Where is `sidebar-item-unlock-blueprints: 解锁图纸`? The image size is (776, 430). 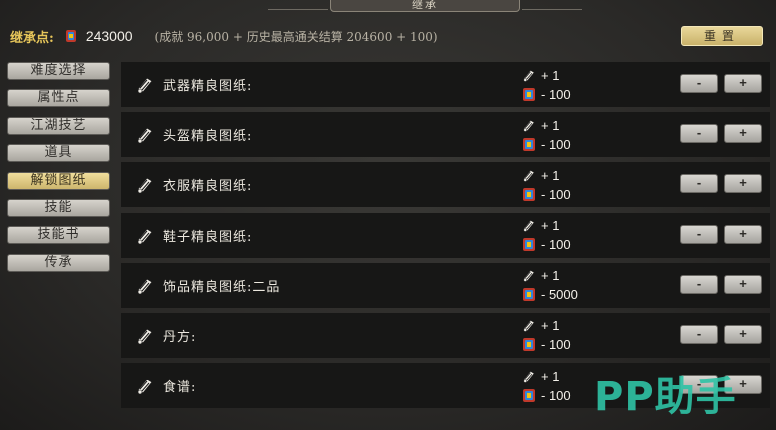
sidebar-item-unlock-blueprints: 解锁图纸 is located at coordinates (58, 180).